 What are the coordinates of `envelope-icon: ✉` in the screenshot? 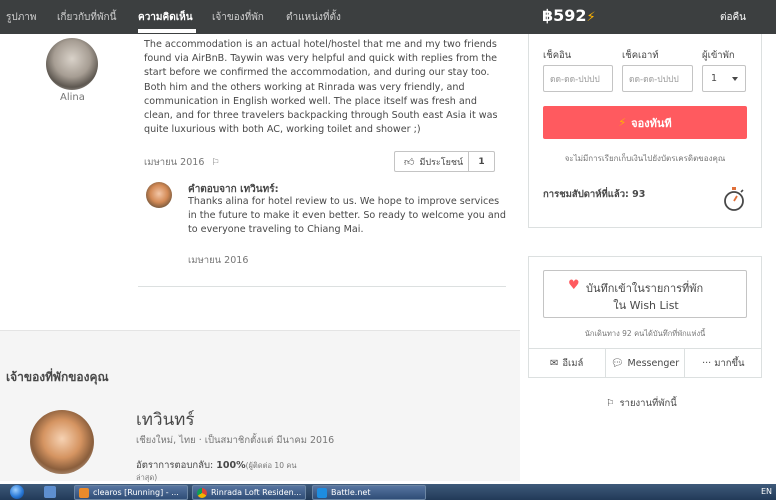 It's located at (554, 363).